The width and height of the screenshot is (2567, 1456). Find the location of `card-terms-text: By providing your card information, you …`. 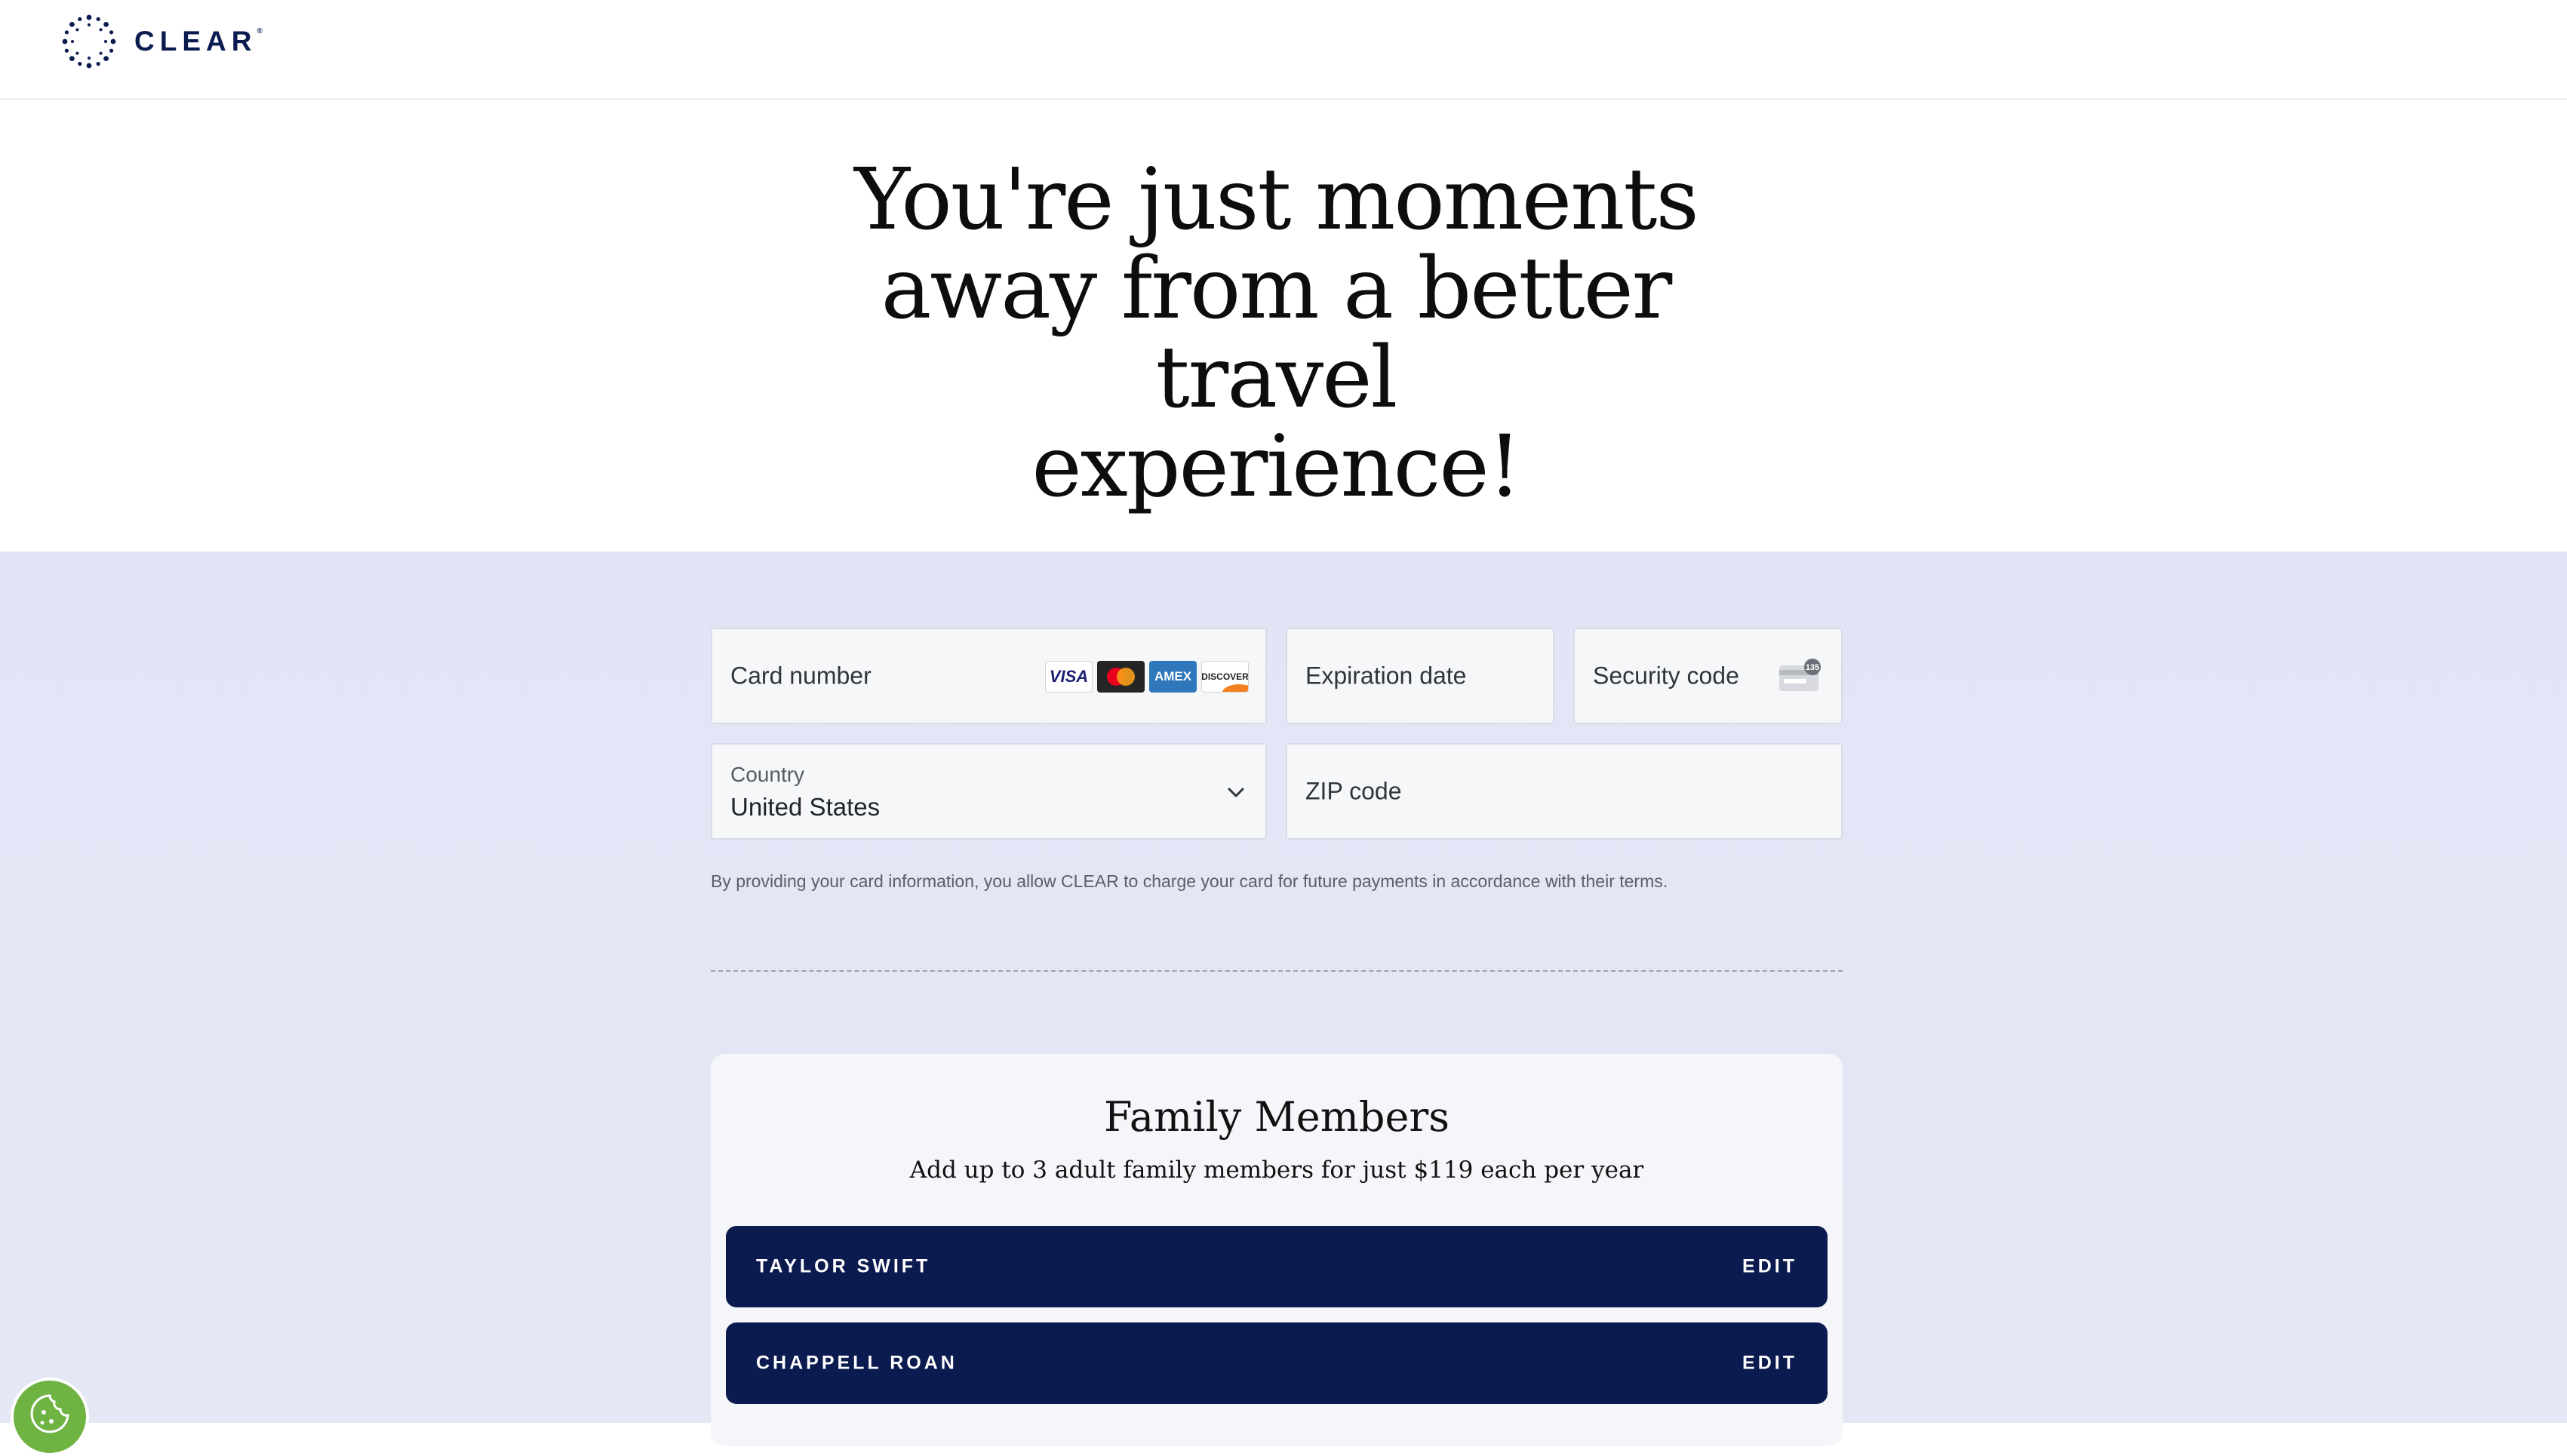

card-terms-text: By providing your card information, you … is located at coordinates (1189, 881).